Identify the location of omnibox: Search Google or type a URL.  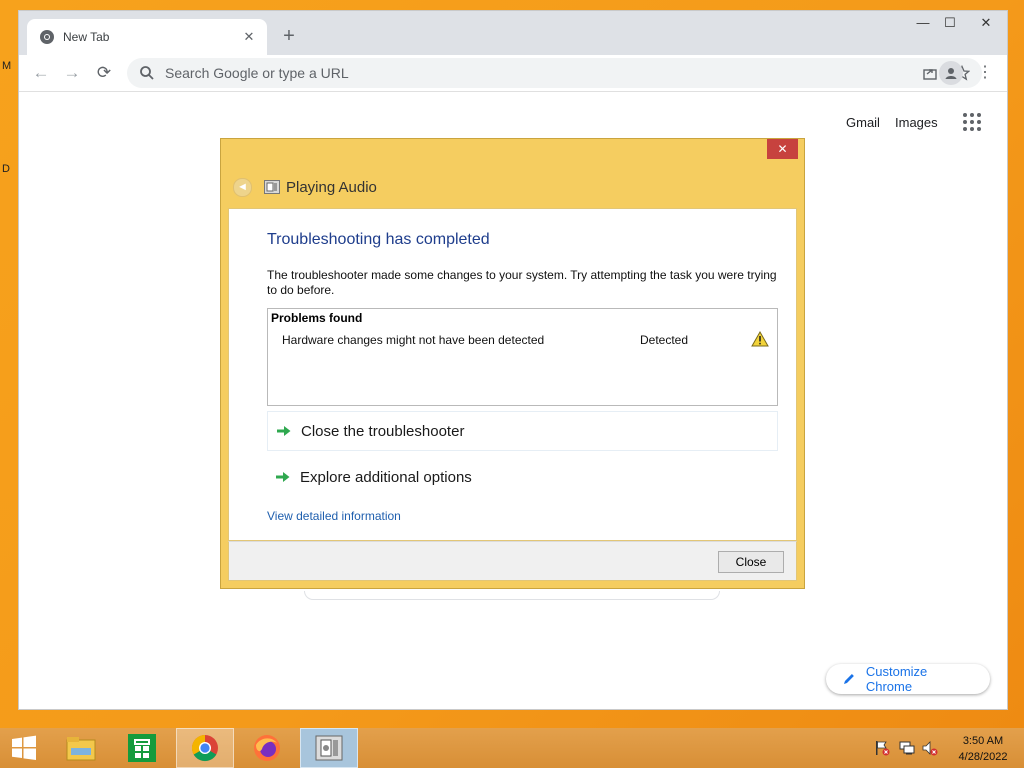
(554, 73).